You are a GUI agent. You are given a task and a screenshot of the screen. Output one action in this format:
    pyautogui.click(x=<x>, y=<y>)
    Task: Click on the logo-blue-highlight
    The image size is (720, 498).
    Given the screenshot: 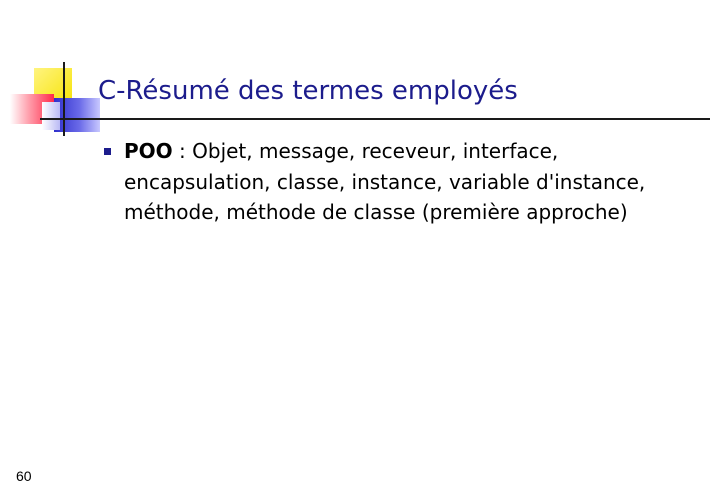 What is the action you would take?
    pyautogui.click(x=51, y=116)
    